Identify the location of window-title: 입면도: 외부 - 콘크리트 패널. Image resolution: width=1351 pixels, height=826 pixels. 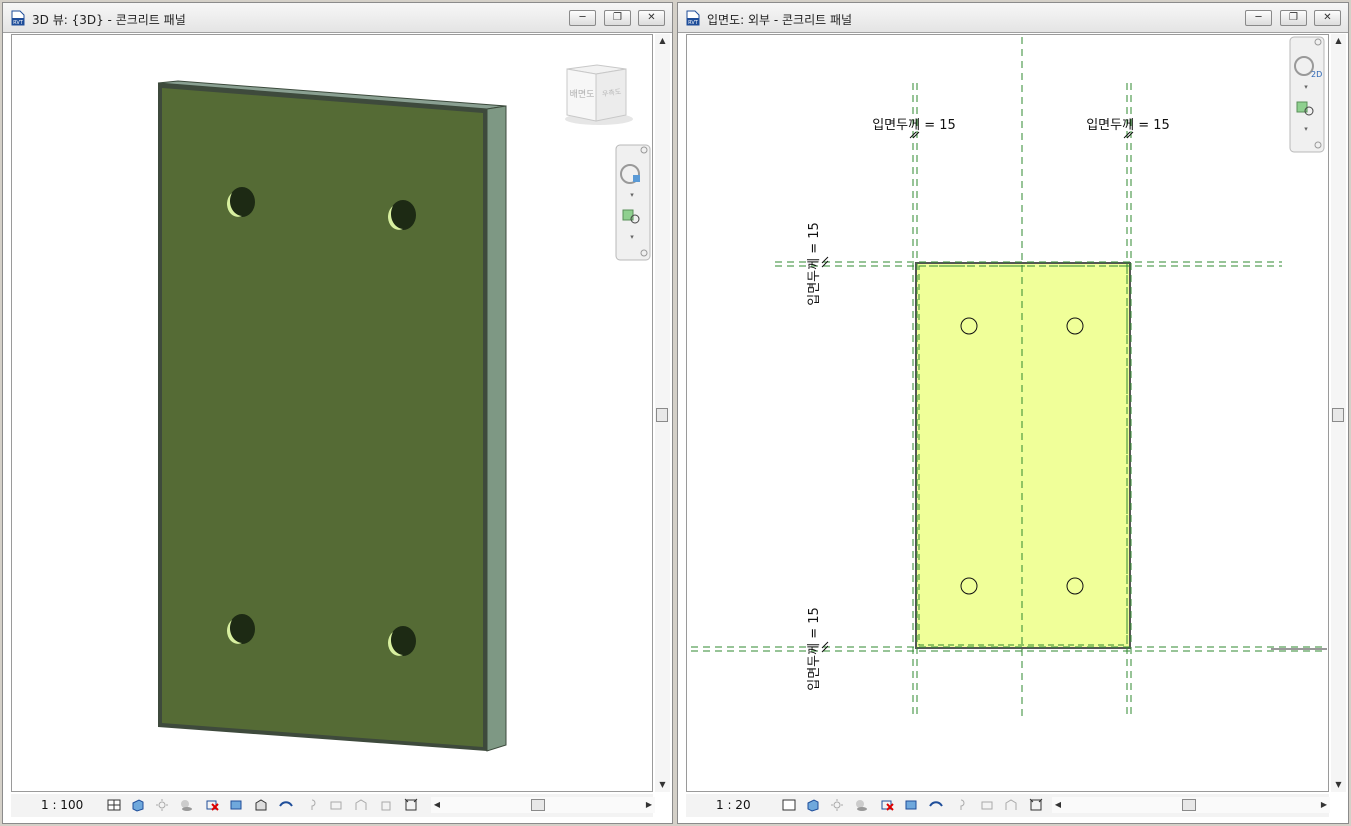
(780, 20).